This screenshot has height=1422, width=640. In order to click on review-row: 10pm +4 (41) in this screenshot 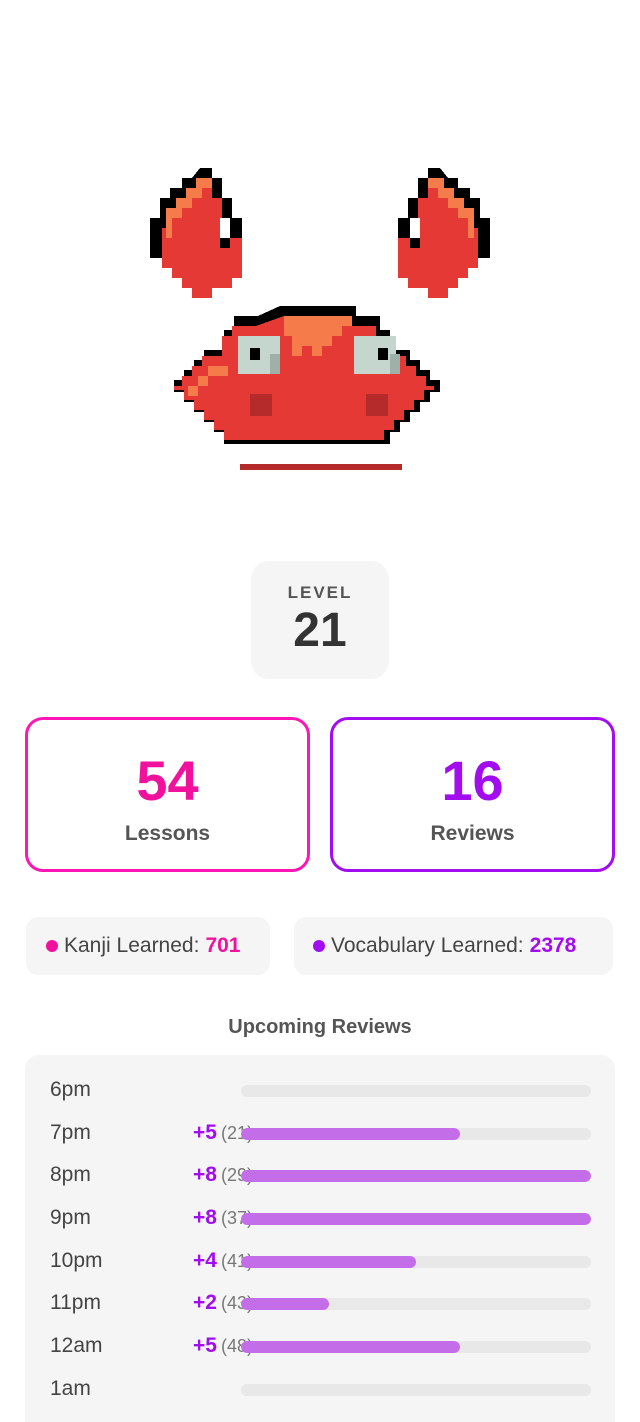, I will do `click(320, 1260)`.